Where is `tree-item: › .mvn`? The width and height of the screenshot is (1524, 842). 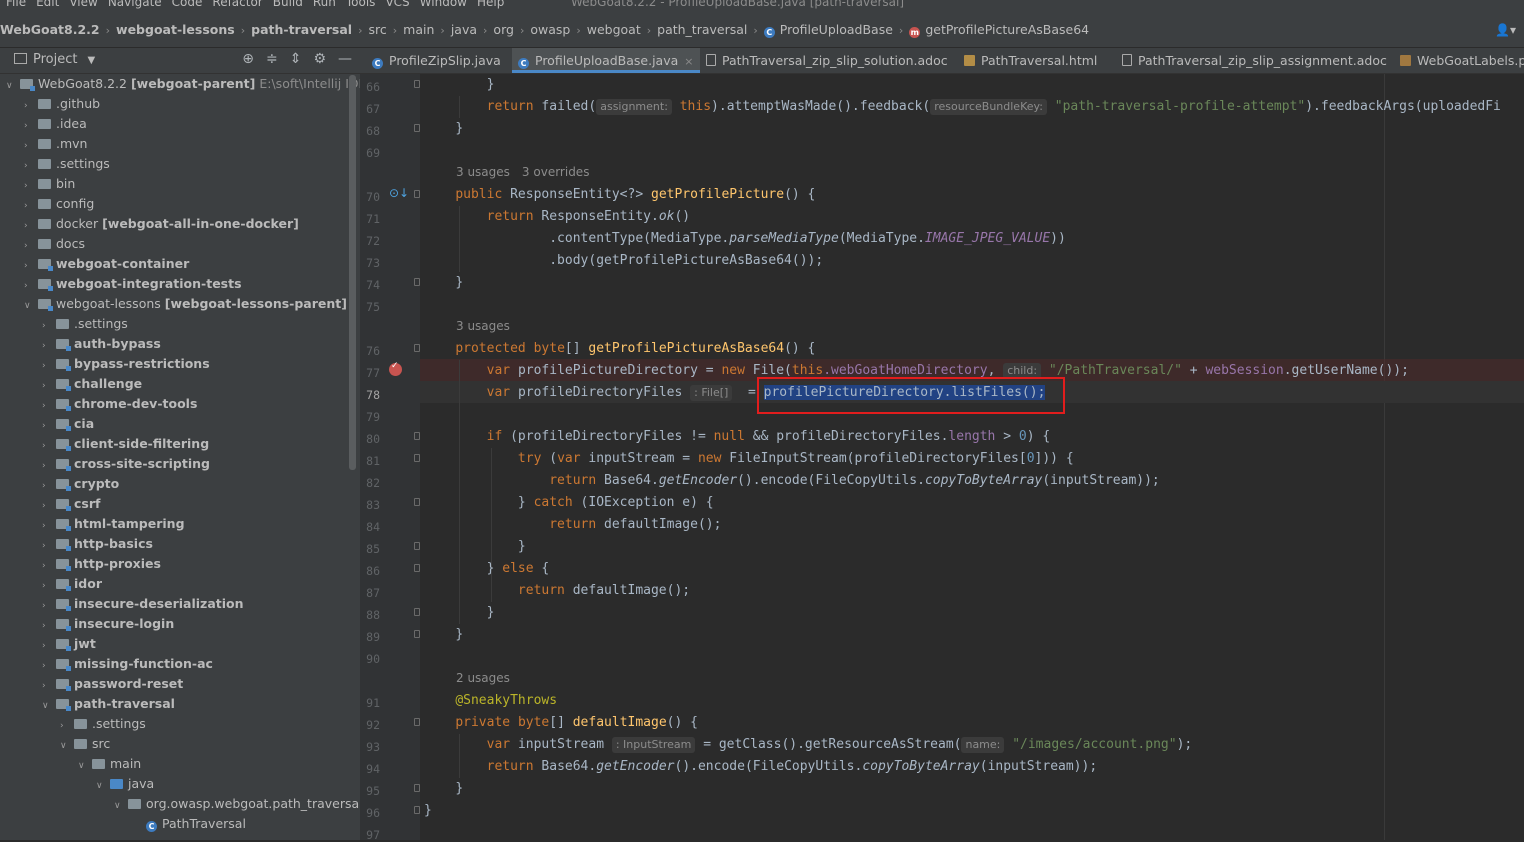 tree-item: › .mvn is located at coordinates (180, 144).